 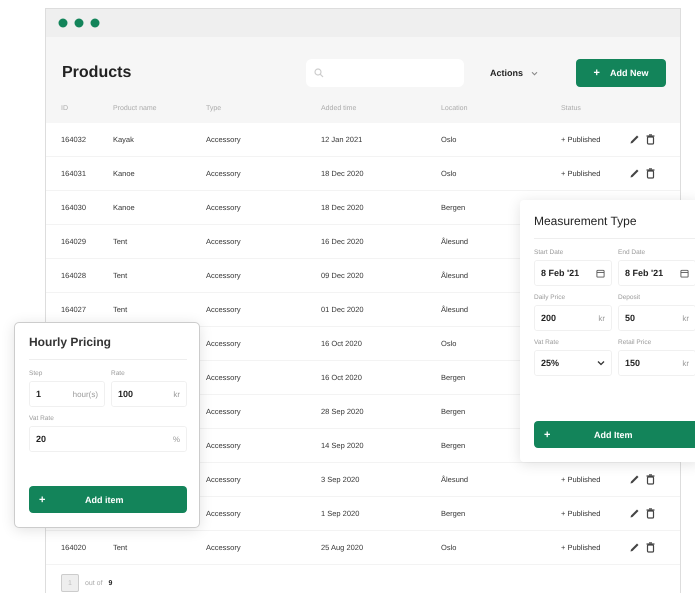 What do you see at coordinates (614, 434) in the screenshot?
I see `add-item-button: + Add Item` at bounding box center [614, 434].